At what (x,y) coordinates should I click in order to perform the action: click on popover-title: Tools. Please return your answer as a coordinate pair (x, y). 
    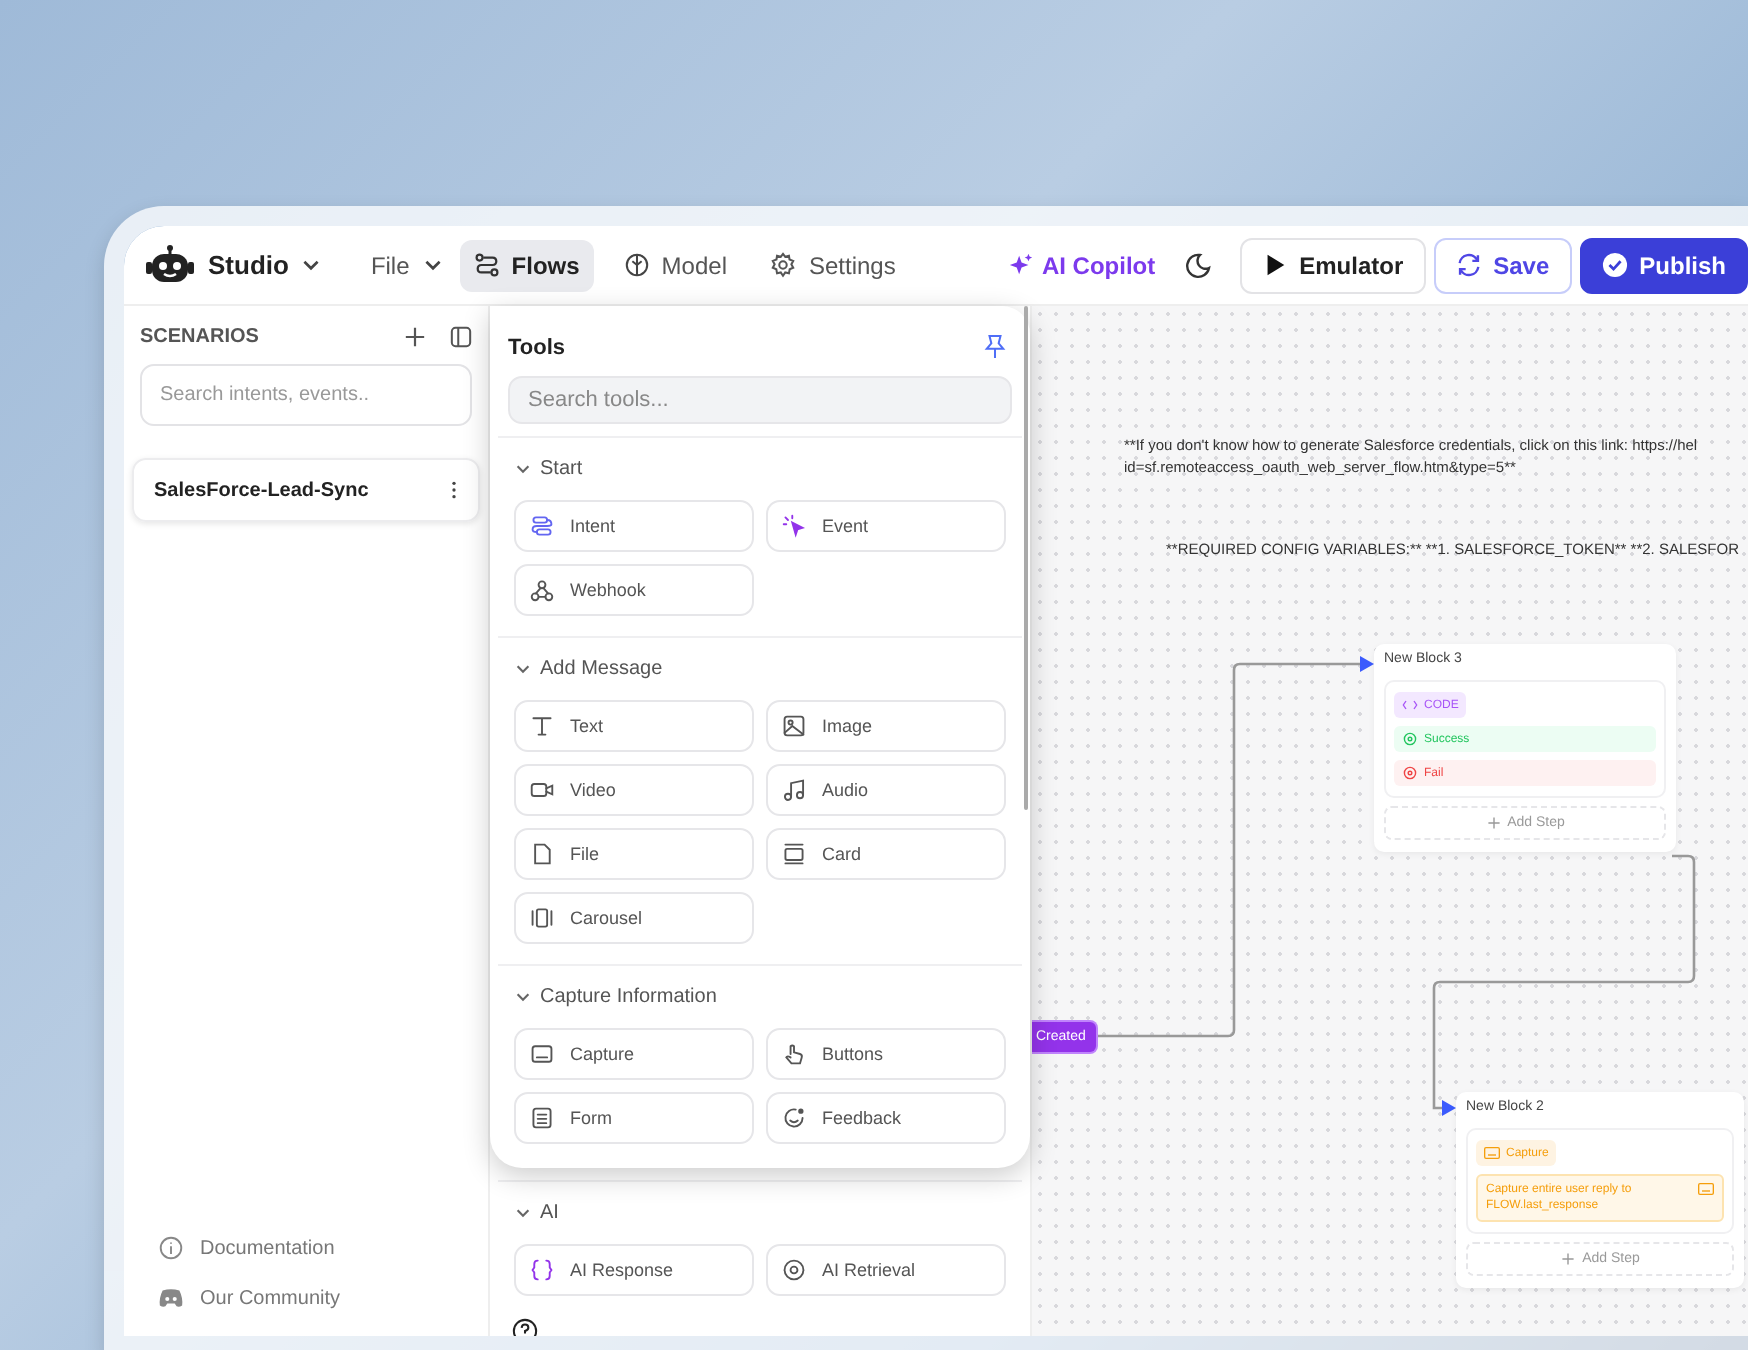
    Looking at the image, I should click on (537, 347).